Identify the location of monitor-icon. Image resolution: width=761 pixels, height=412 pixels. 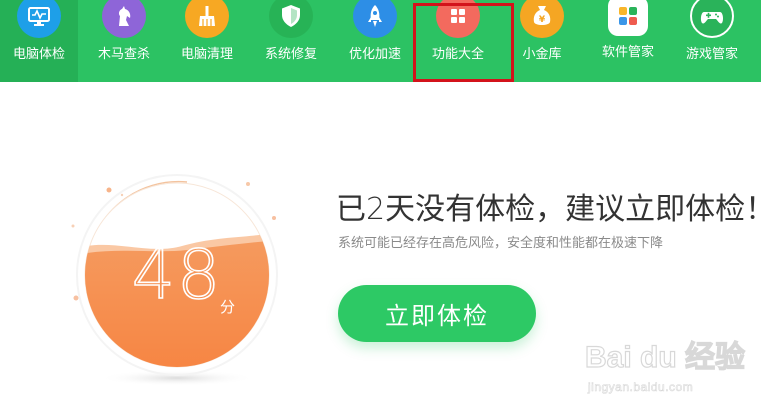
(39, 19).